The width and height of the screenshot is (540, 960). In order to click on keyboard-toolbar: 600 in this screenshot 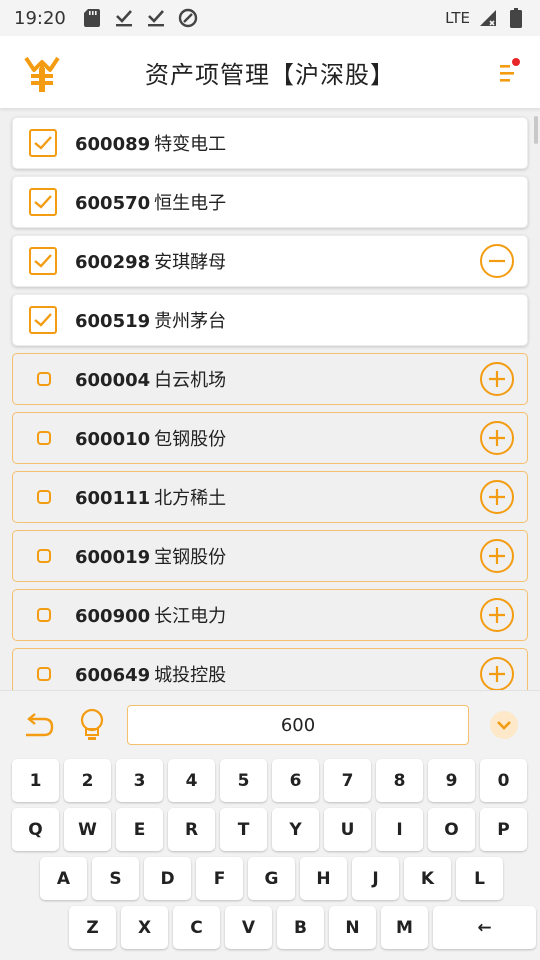, I will do `click(270, 725)`.